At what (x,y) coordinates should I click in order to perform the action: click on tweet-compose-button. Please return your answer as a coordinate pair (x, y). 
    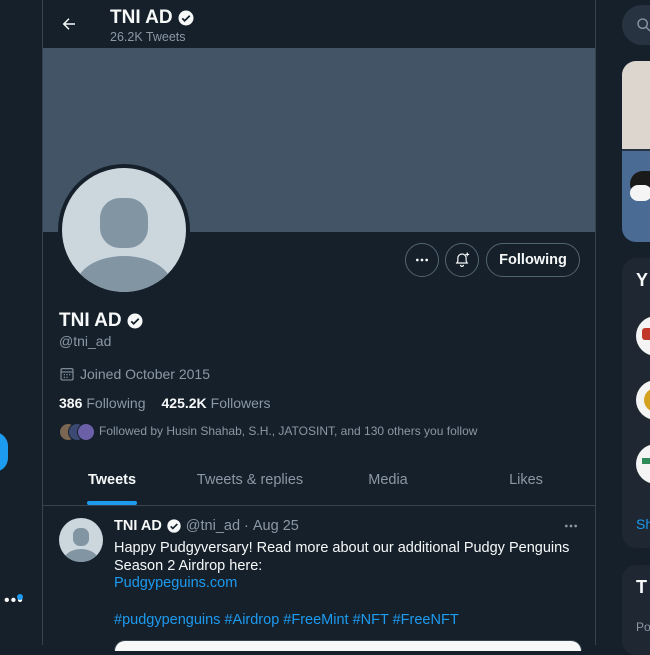
    Looking at the image, I should click on (4, 452).